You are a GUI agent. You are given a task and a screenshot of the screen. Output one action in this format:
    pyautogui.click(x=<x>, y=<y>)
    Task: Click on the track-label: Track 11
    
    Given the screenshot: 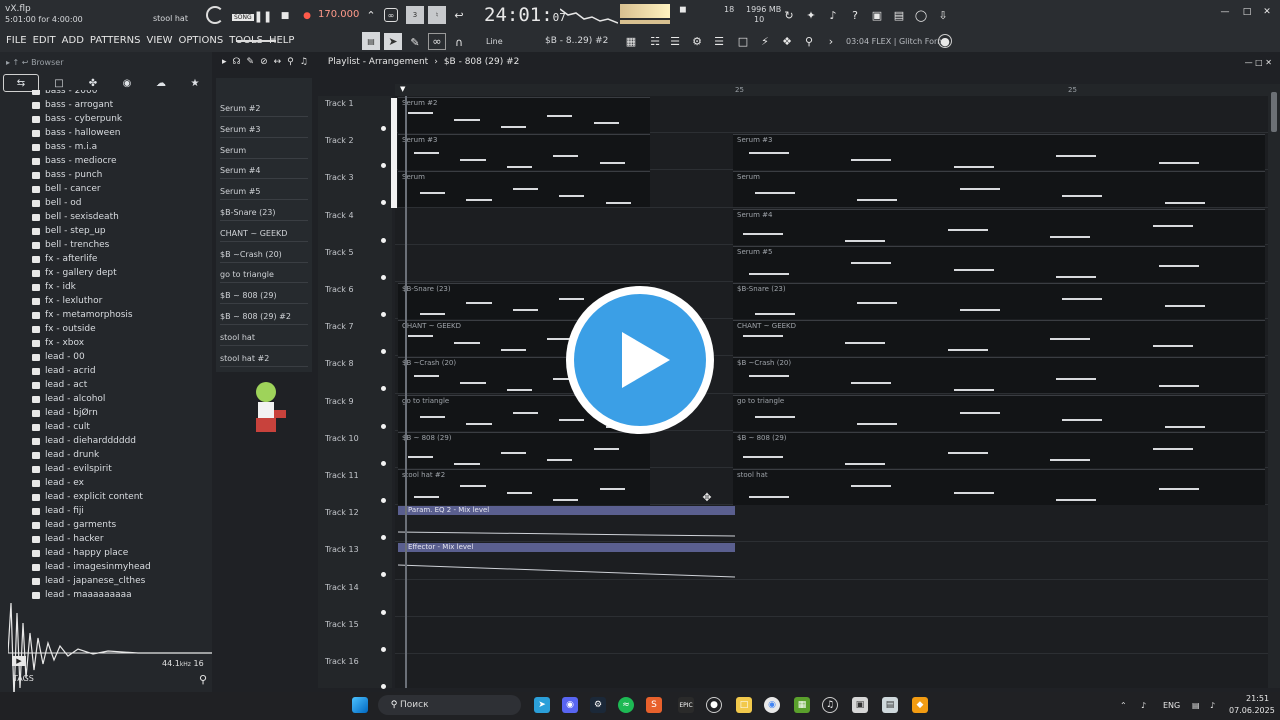 What is the action you would take?
    pyautogui.click(x=342, y=475)
    